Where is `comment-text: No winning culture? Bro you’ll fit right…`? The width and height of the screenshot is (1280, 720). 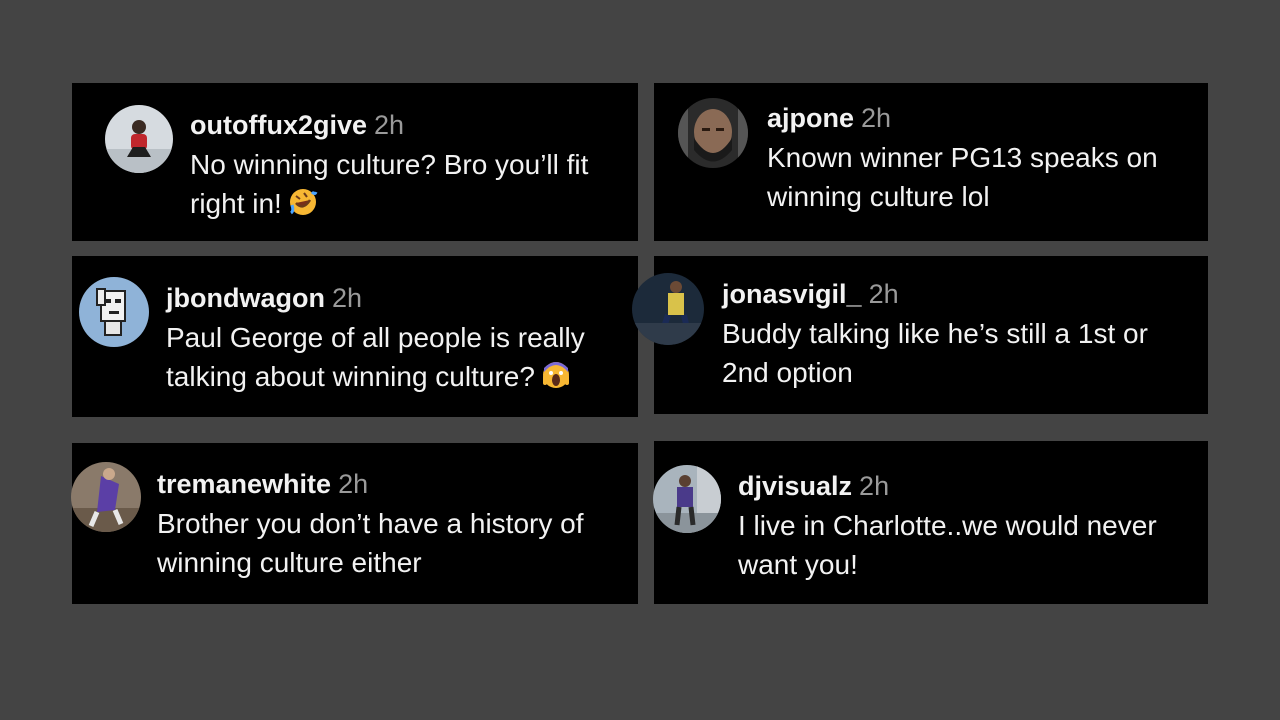 comment-text: No winning culture? Bro you’ll fit right… is located at coordinates (389, 184).